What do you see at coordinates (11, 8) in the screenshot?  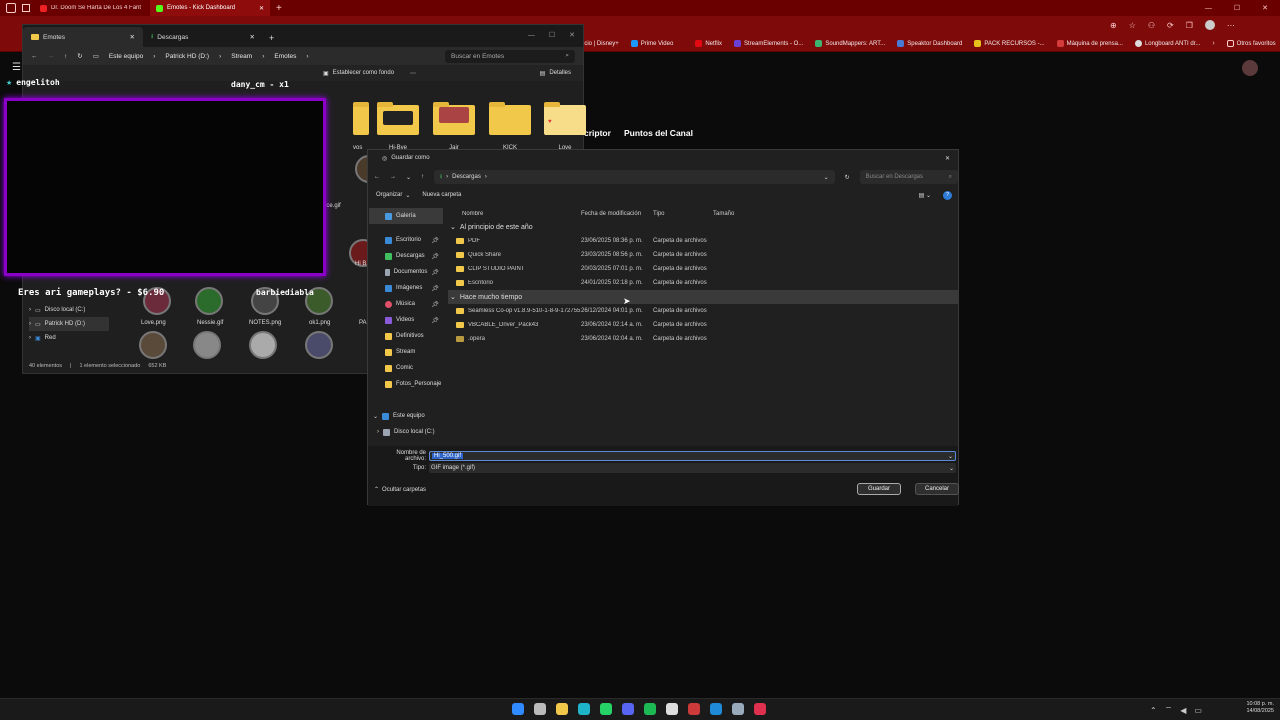 I see `browser-menu-icon` at bounding box center [11, 8].